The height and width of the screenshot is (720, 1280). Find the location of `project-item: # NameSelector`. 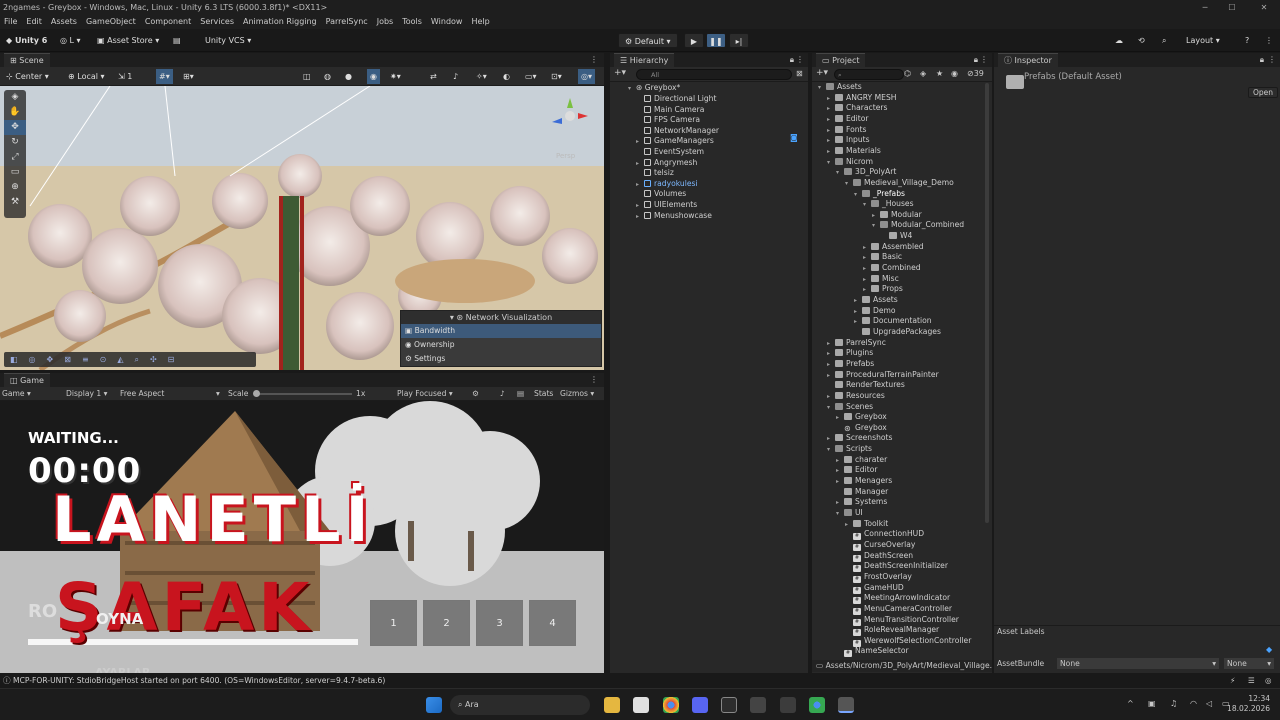

project-item: # NameSelector is located at coordinates (872, 652).